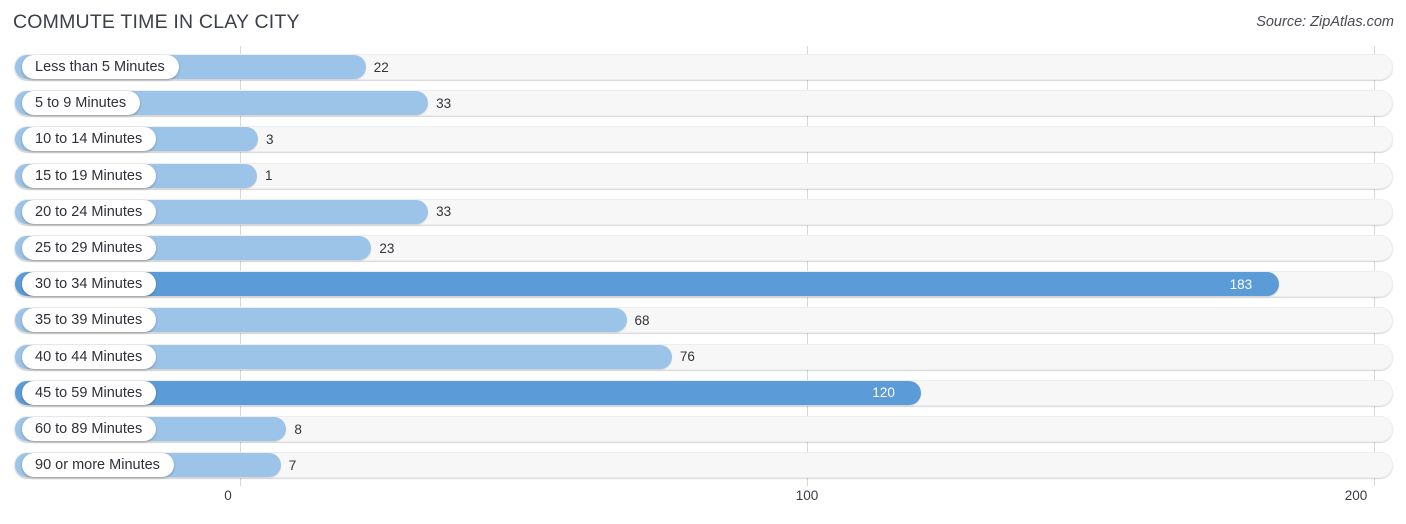 The image size is (1406, 524). I want to click on bar-value-label: 76, so click(687, 357).